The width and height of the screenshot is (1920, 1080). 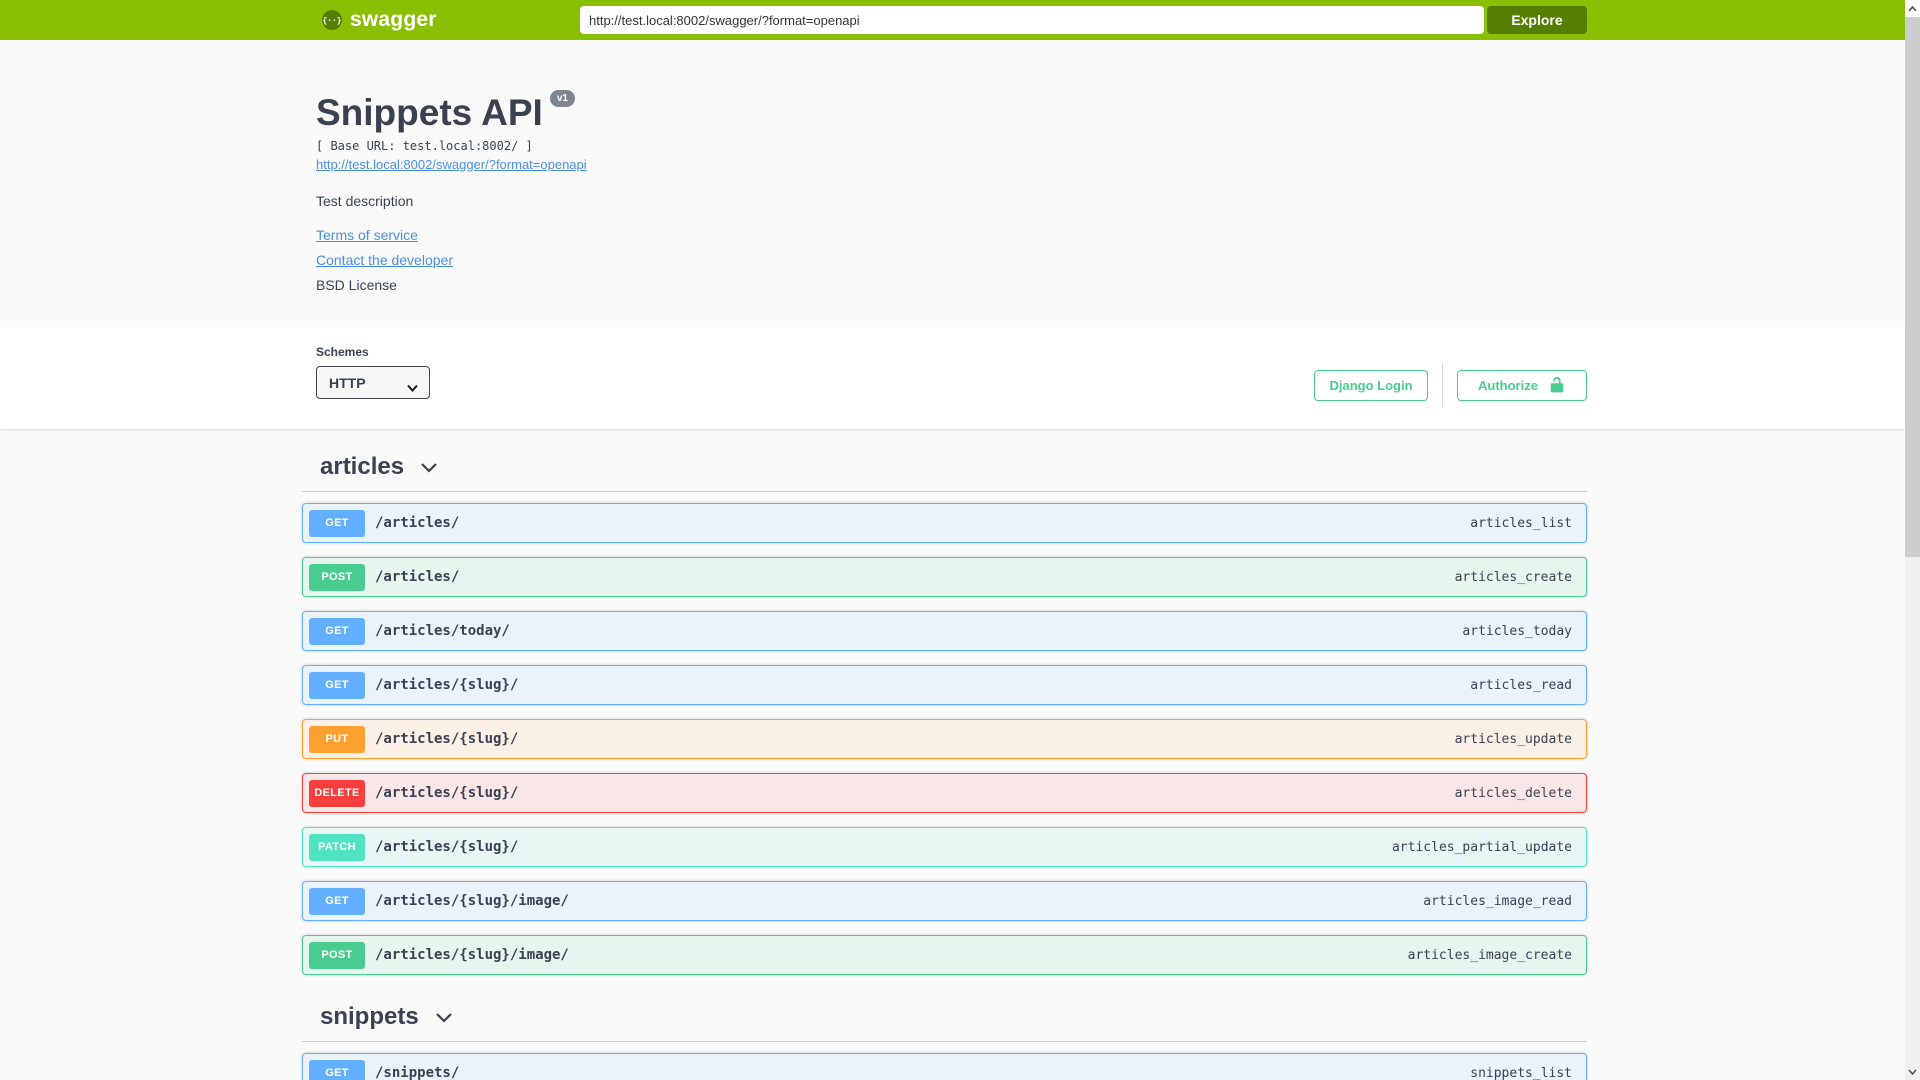 What do you see at coordinates (1537, 20) in the screenshot?
I see `explore-button: Explore` at bounding box center [1537, 20].